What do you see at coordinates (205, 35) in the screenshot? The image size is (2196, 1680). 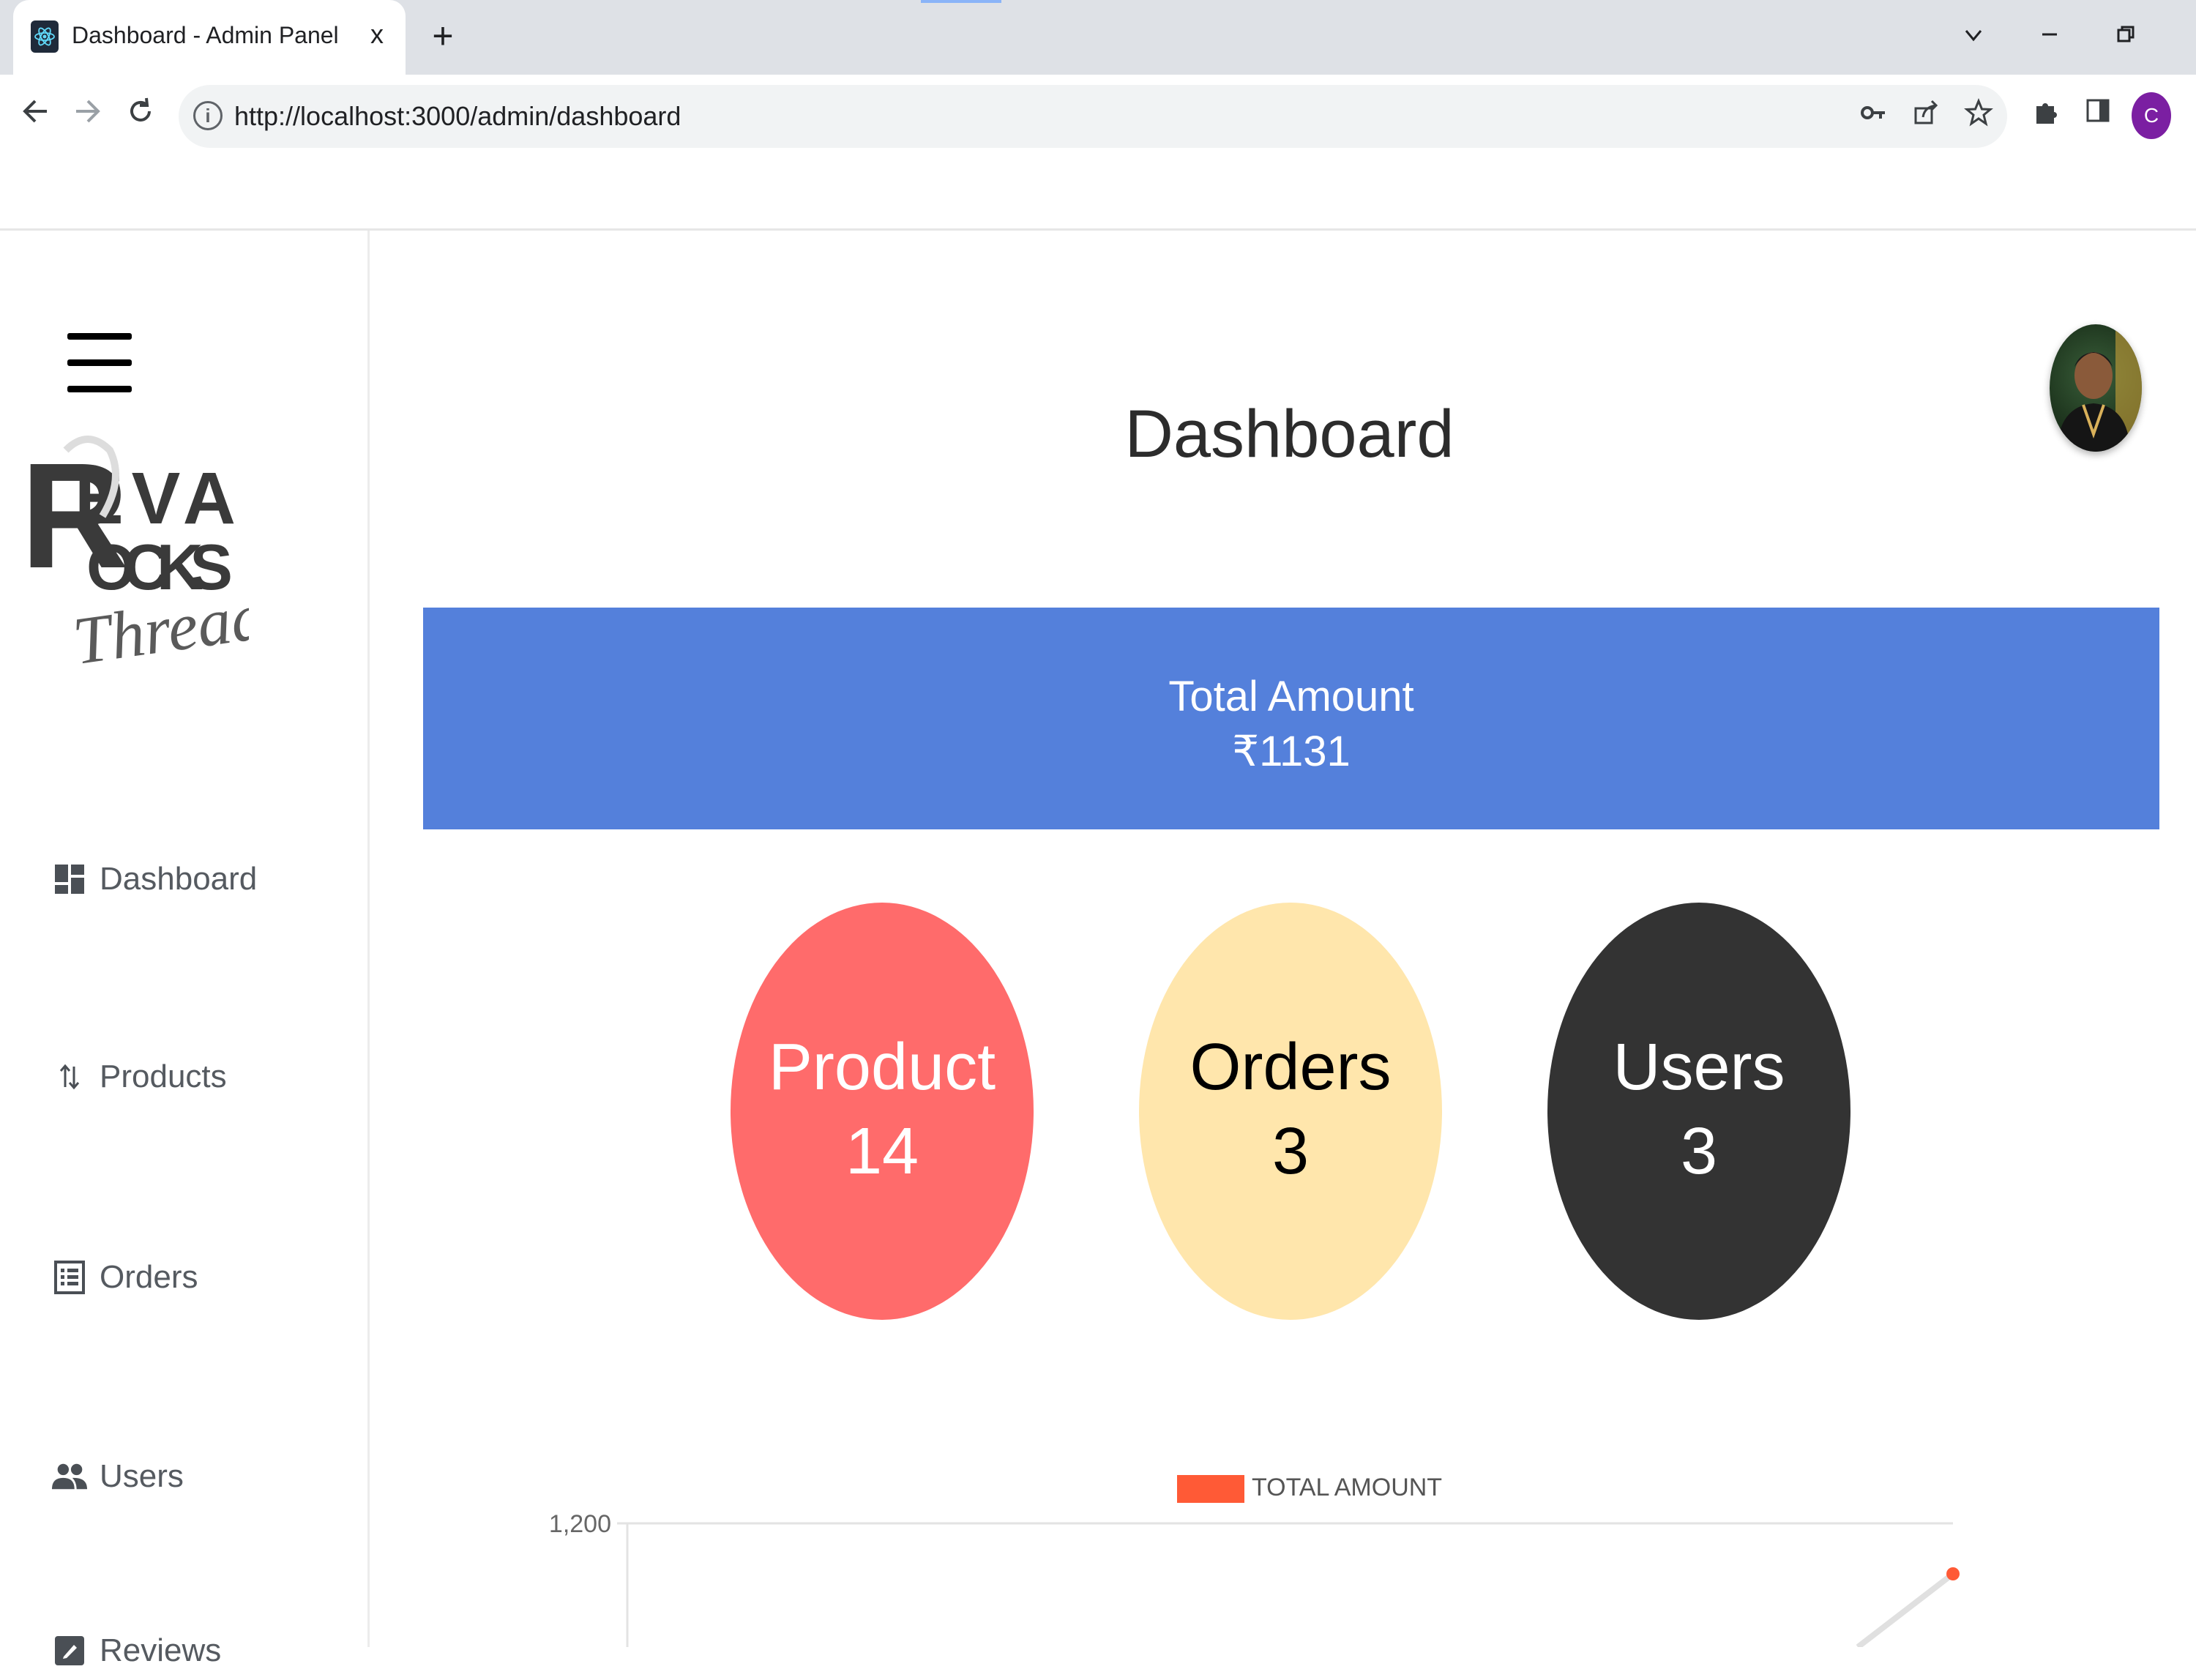 I see `tab-title: Dashboard - Admin Panel` at bounding box center [205, 35].